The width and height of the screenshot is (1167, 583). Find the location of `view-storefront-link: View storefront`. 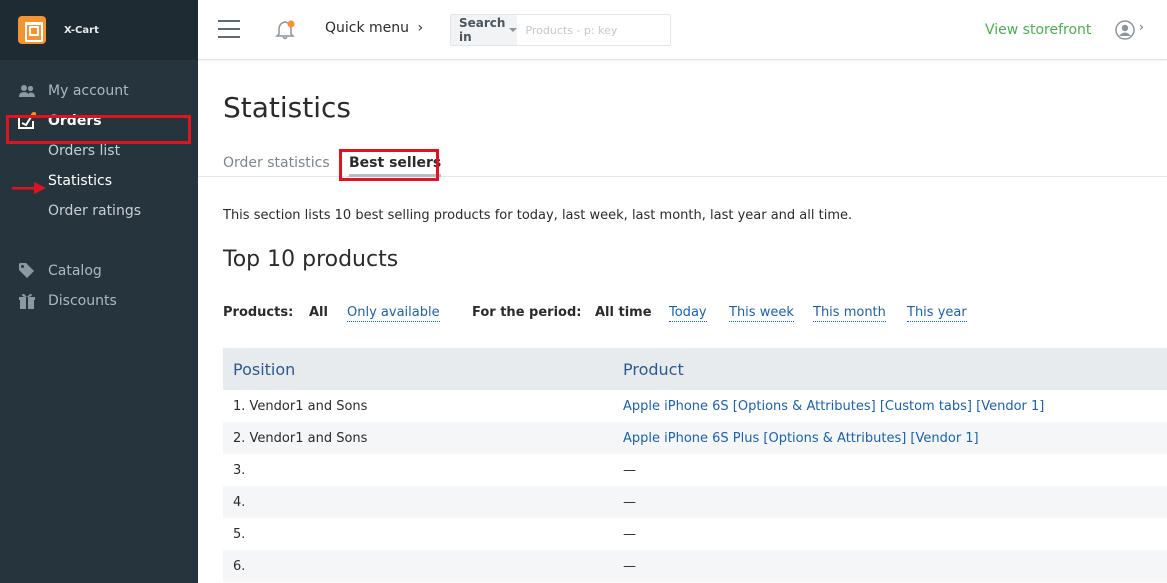

view-storefront-link: View storefront is located at coordinates (1038, 30).